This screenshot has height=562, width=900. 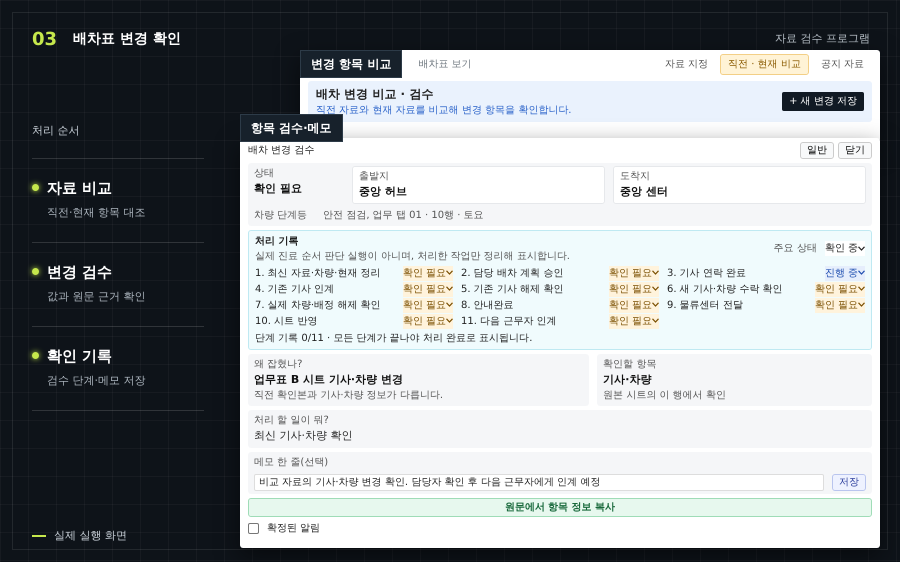 I want to click on log-summary: 단계 기록 0/11 · 모든 단계가 끝나야 처리 완료로 표시됩니다., so click(x=394, y=339).